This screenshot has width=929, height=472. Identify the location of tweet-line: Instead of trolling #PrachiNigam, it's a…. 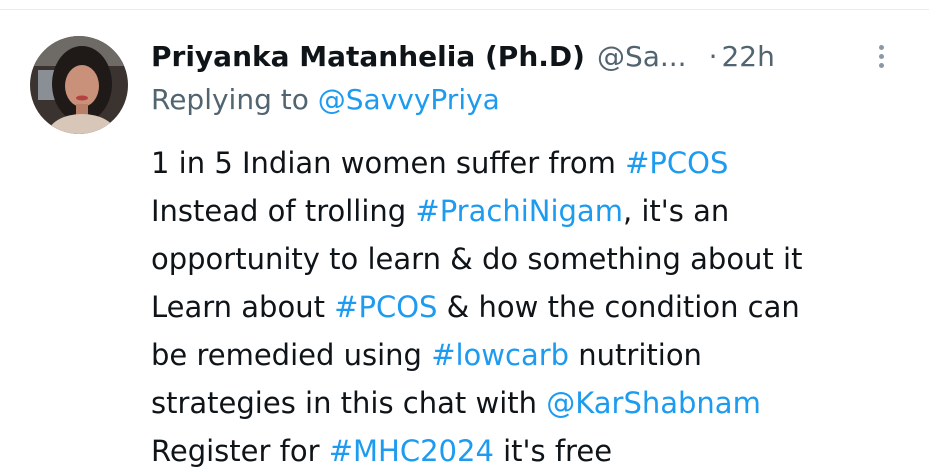
(536, 211).